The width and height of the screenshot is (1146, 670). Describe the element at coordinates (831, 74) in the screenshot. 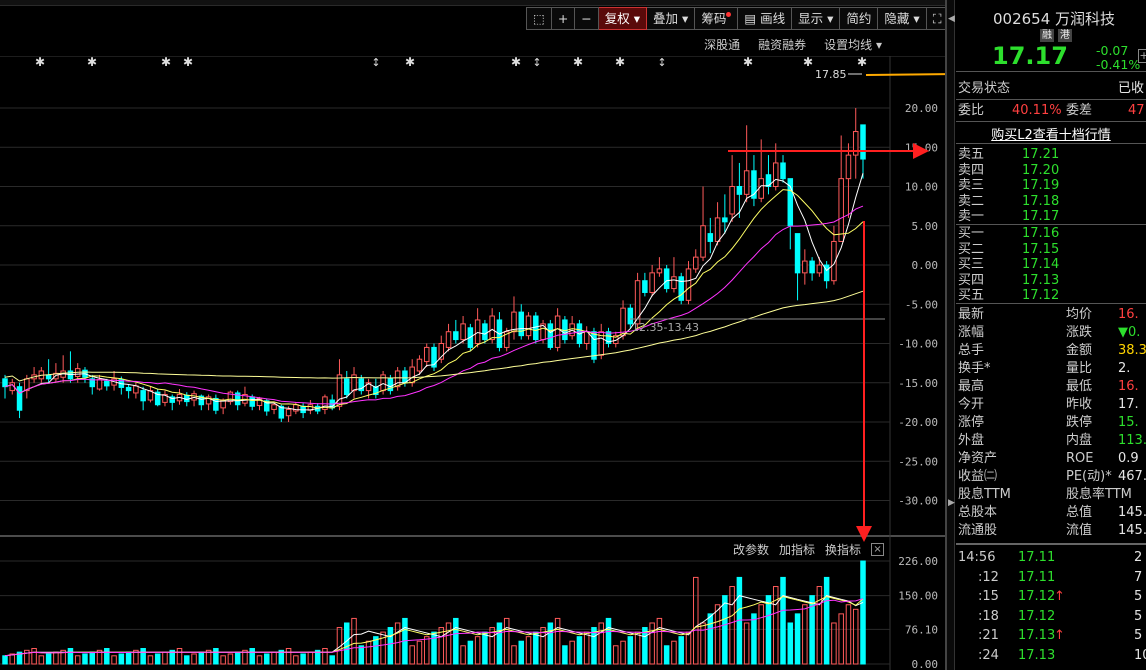

I see `high-price-label: 17.85` at that location.